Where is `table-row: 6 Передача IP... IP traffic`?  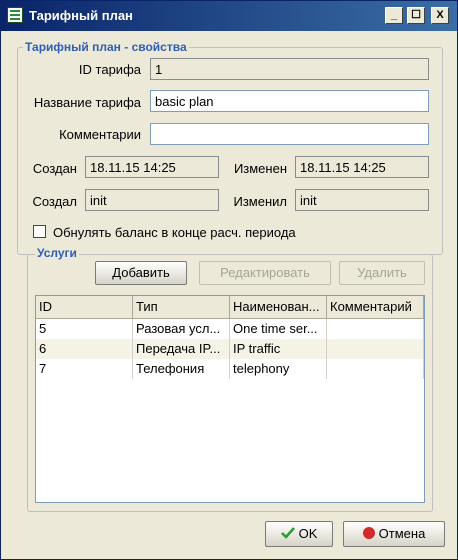
table-row: 6 Передача IP... IP traffic is located at coordinates (230, 349).